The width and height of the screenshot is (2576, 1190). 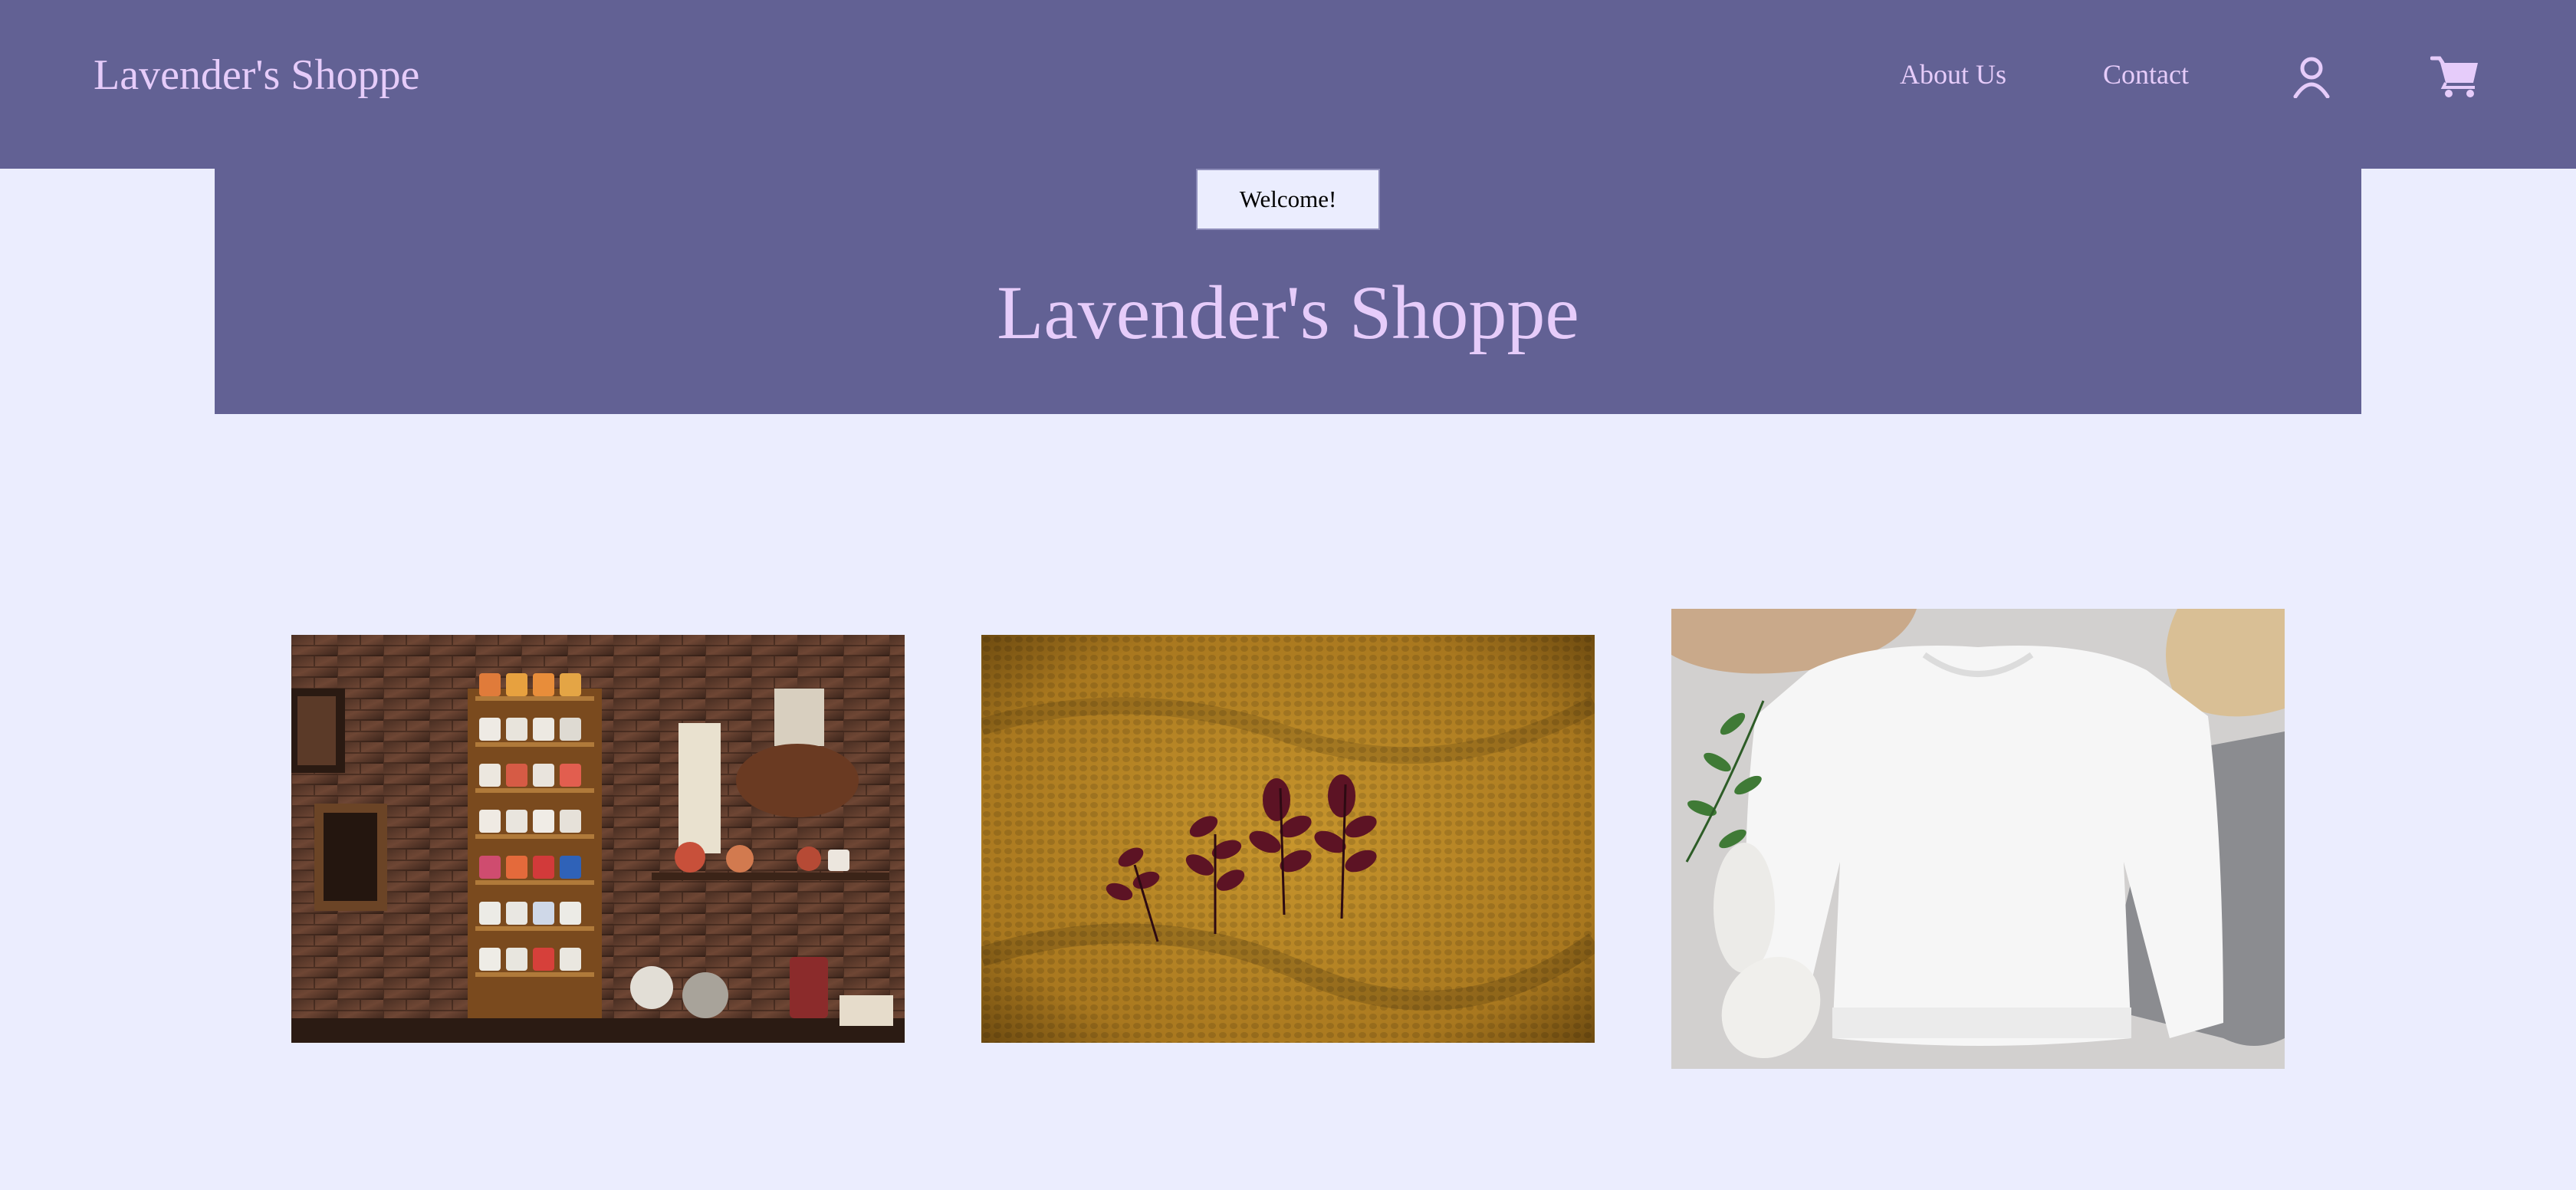 What do you see at coordinates (1978, 839) in the screenshot?
I see `white-sweatshirt-flatlay-photo` at bounding box center [1978, 839].